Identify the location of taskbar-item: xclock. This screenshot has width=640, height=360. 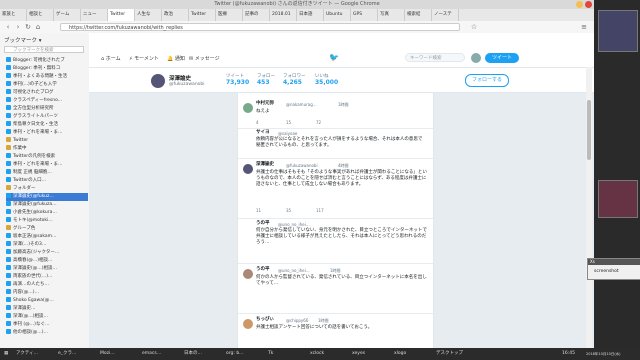
(317, 354).